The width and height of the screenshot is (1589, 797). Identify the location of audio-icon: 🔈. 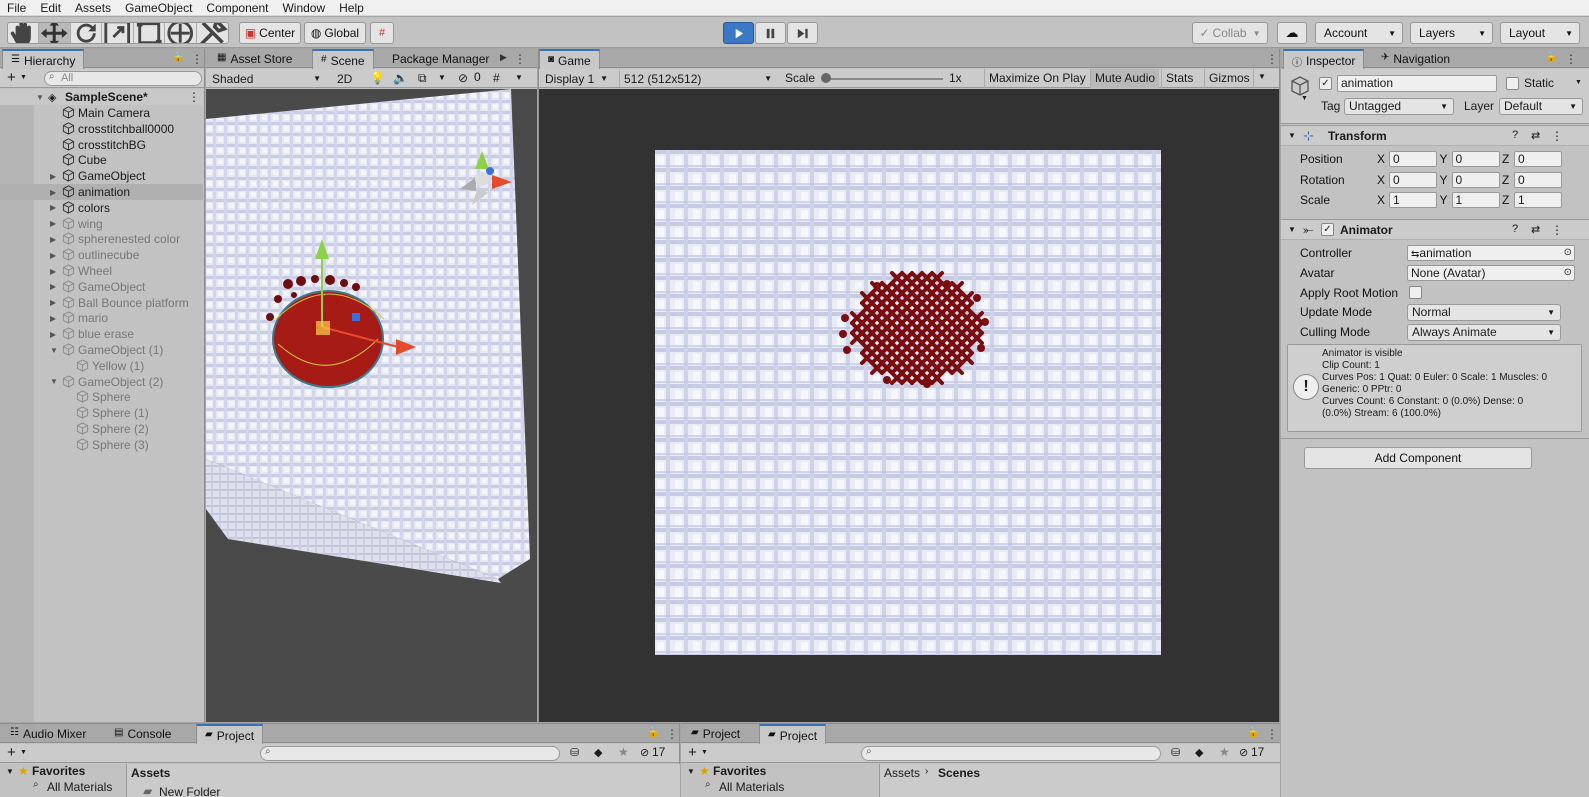
(400, 78).